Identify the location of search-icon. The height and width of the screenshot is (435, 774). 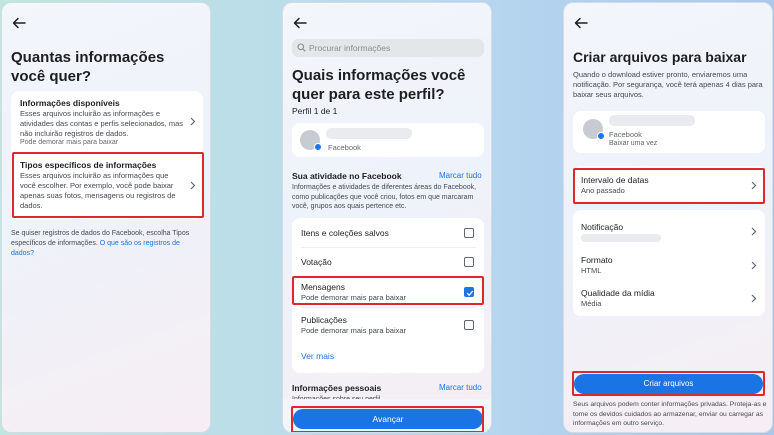
(301, 47).